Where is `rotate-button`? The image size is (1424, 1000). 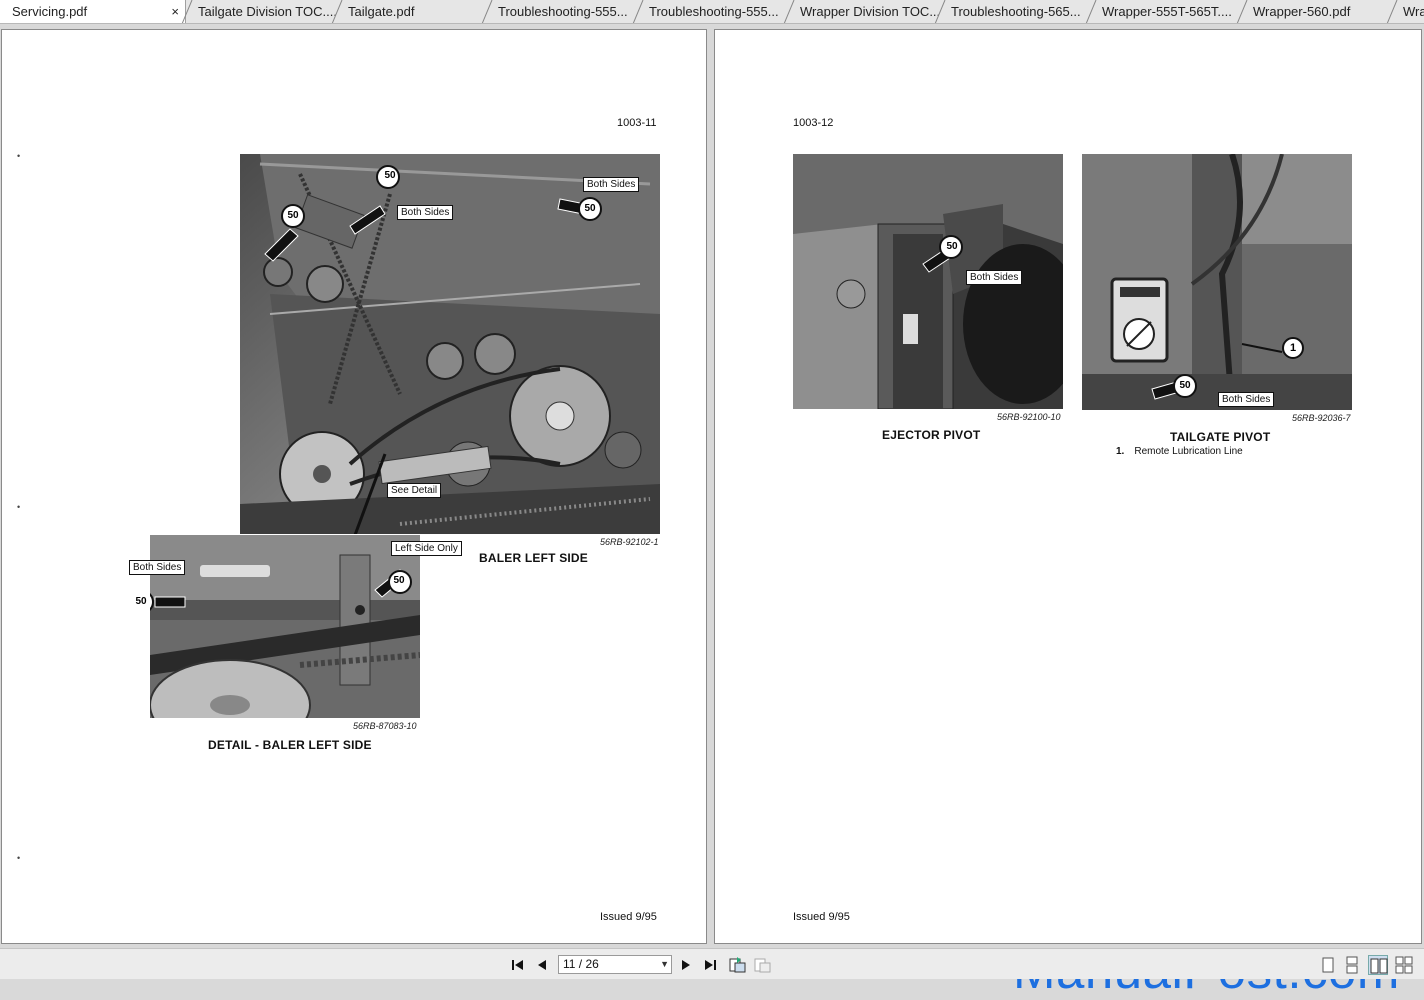 rotate-button is located at coordinates (737, 965).